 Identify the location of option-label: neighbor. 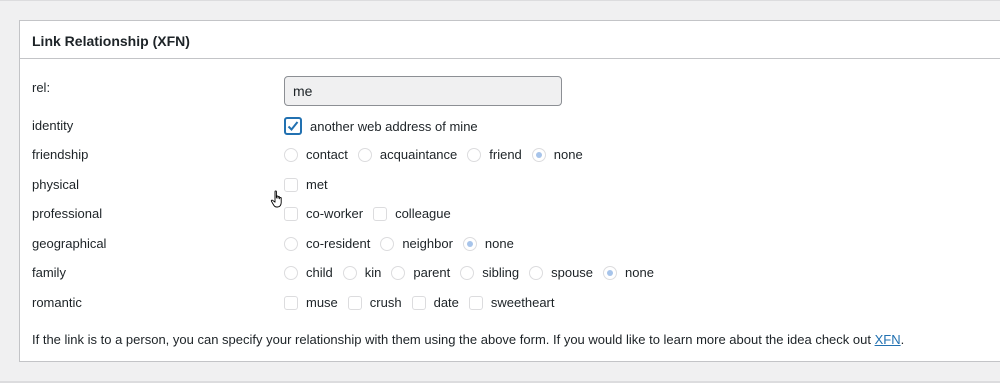
(427, 243).